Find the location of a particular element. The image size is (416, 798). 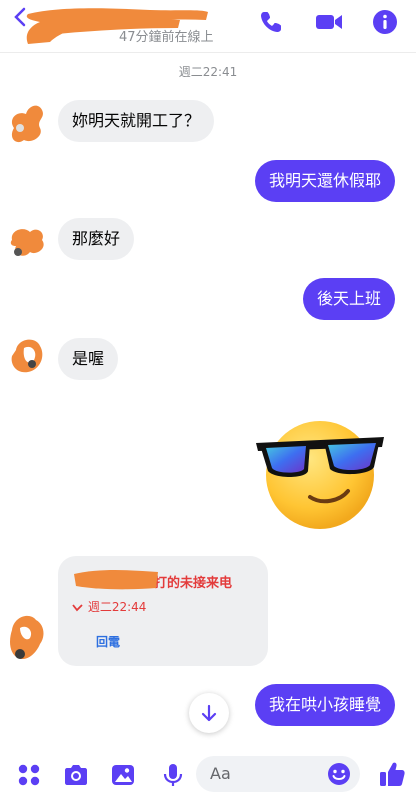

video-camera-icon is located at coordinates (329, 22).